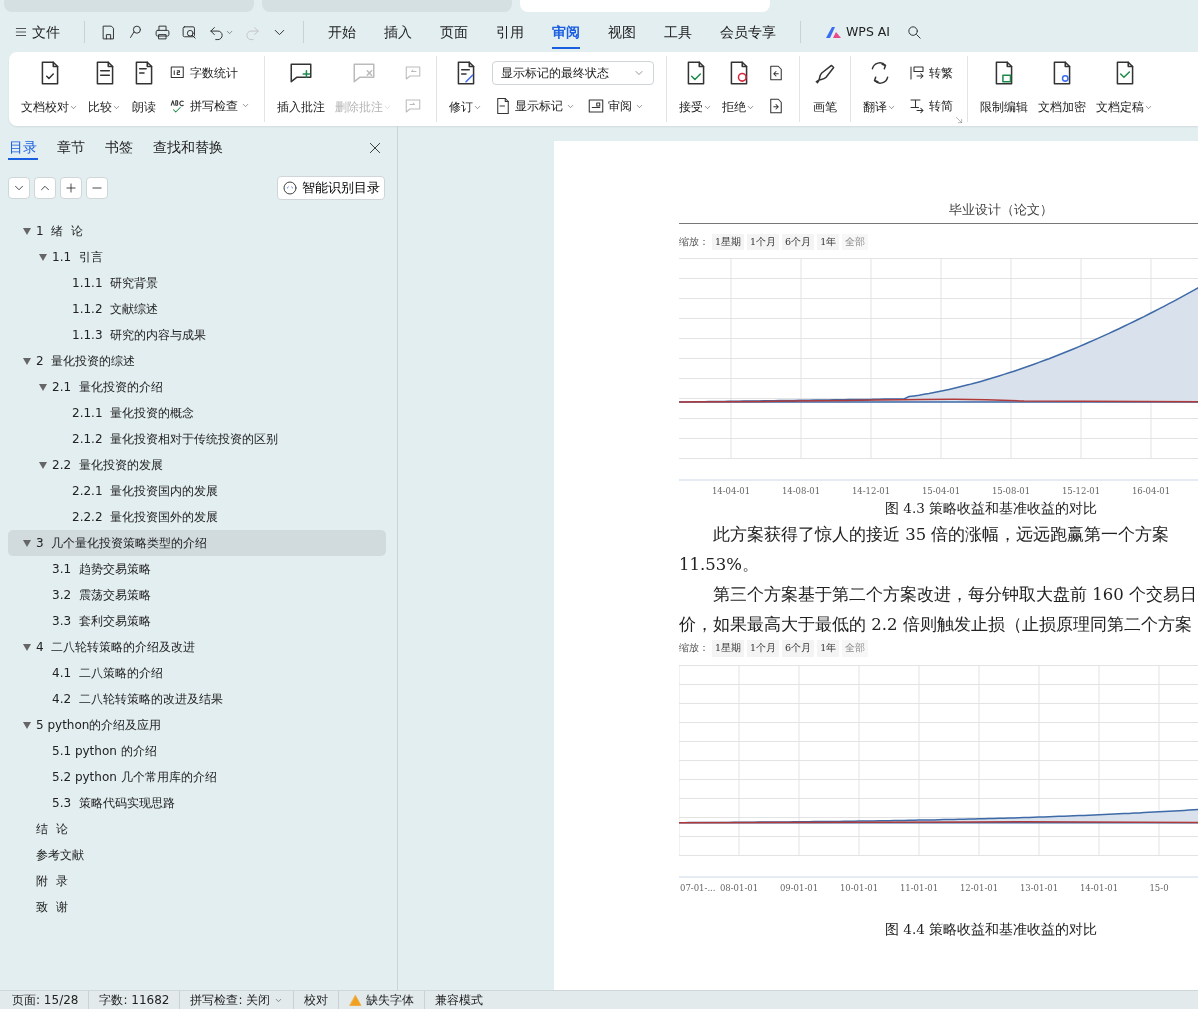 The image size is (1198, 1009). What do you see at coordinates (390, 1000) in the screenshot?
I see `status-text: 缺失字体` at bounding box center [390, 1000].